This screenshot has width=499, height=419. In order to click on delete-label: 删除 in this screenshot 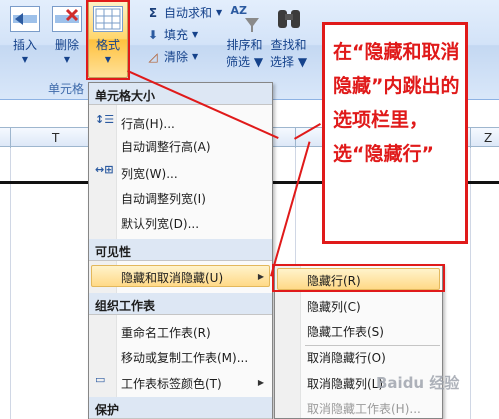, I will do `click(66, 45)`.